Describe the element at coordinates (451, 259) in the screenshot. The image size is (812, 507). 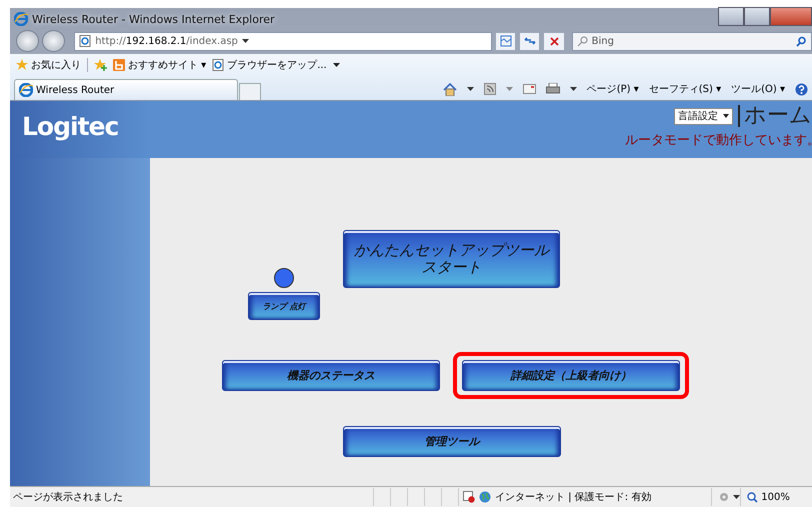
I see `menu-button: かんたんセットアップツール スタート` at that location.